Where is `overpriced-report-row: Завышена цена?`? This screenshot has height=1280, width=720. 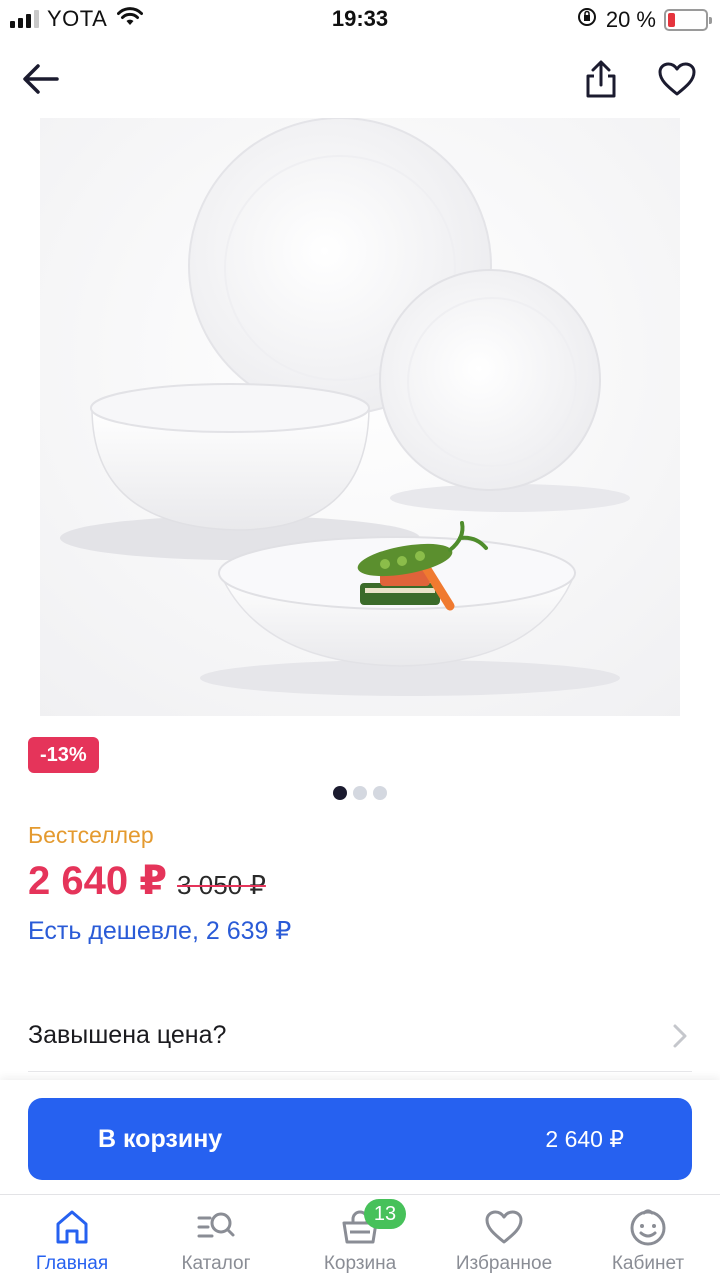 overpriced-report-row: Завышена цена? is located at coordinates (360, 1036).